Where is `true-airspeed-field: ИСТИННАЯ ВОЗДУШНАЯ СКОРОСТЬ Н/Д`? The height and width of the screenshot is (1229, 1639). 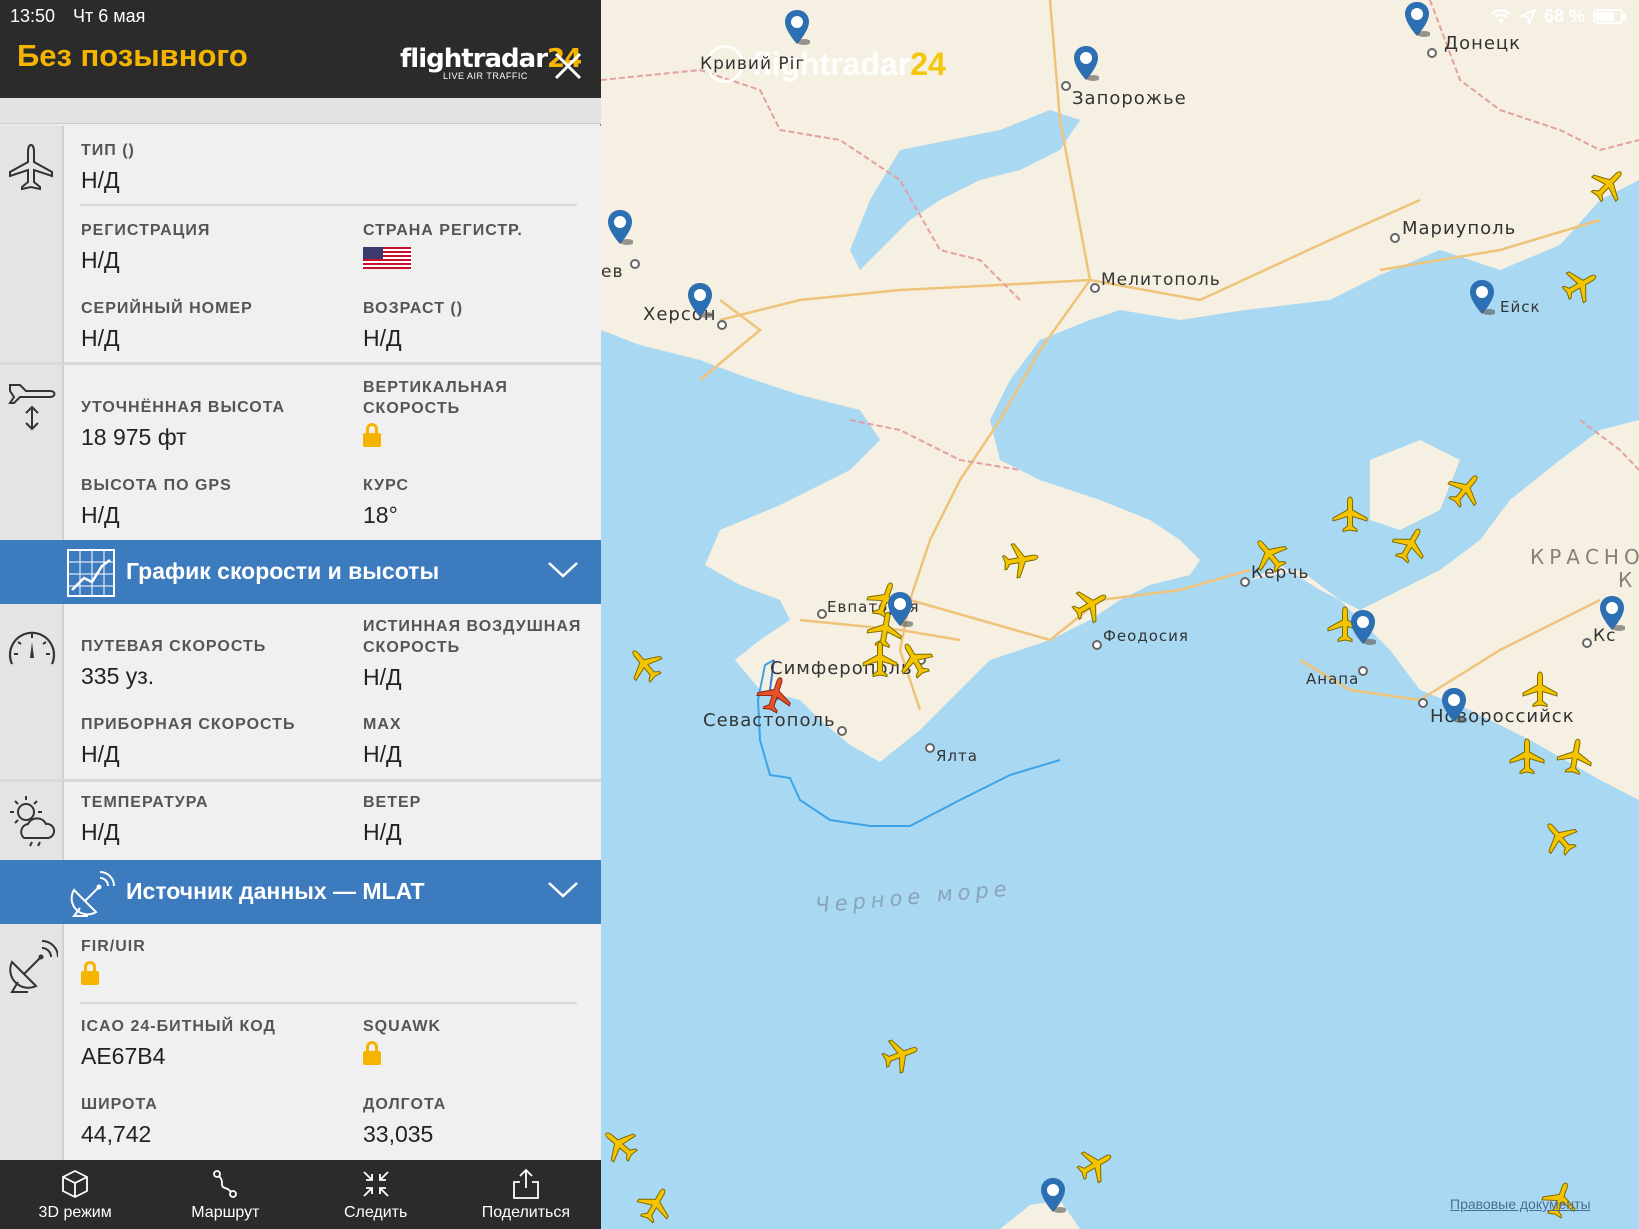 true-airspeed-field: ИСТИННАЯ ВОЗДУШНАЯ СКОРОСТЬ Н/Д is located at coordinates (472, 653).